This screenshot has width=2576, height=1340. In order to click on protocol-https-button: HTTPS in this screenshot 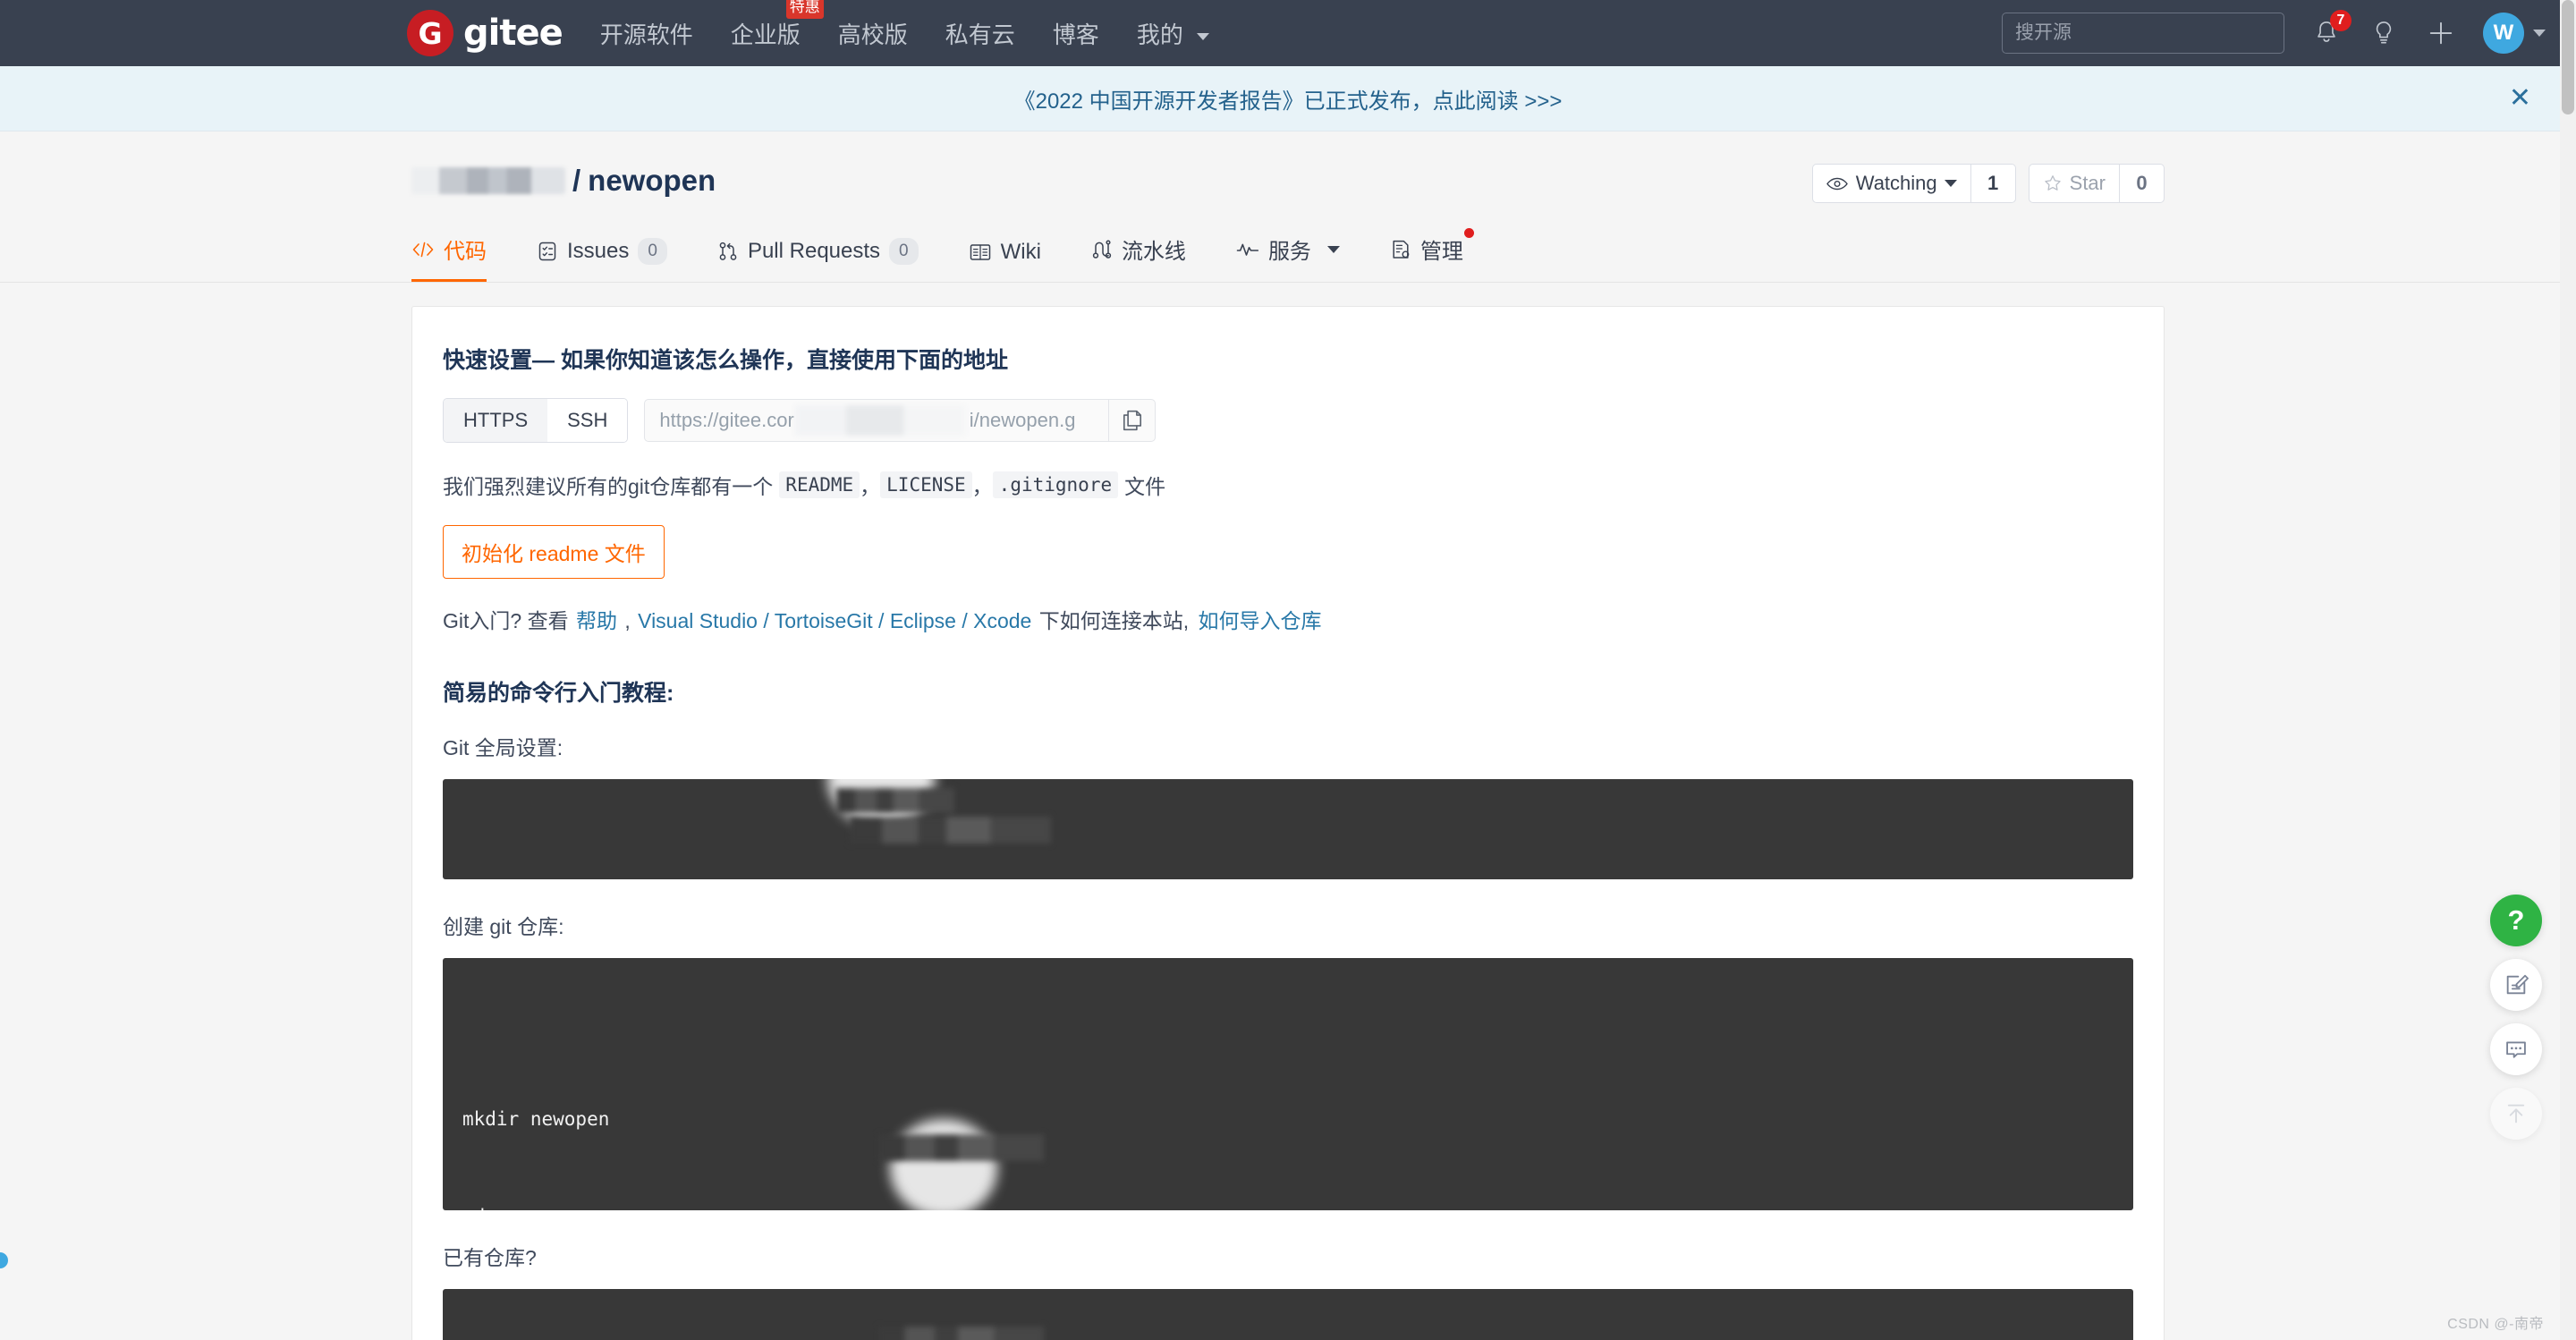, I will do `click(496, 420)`.